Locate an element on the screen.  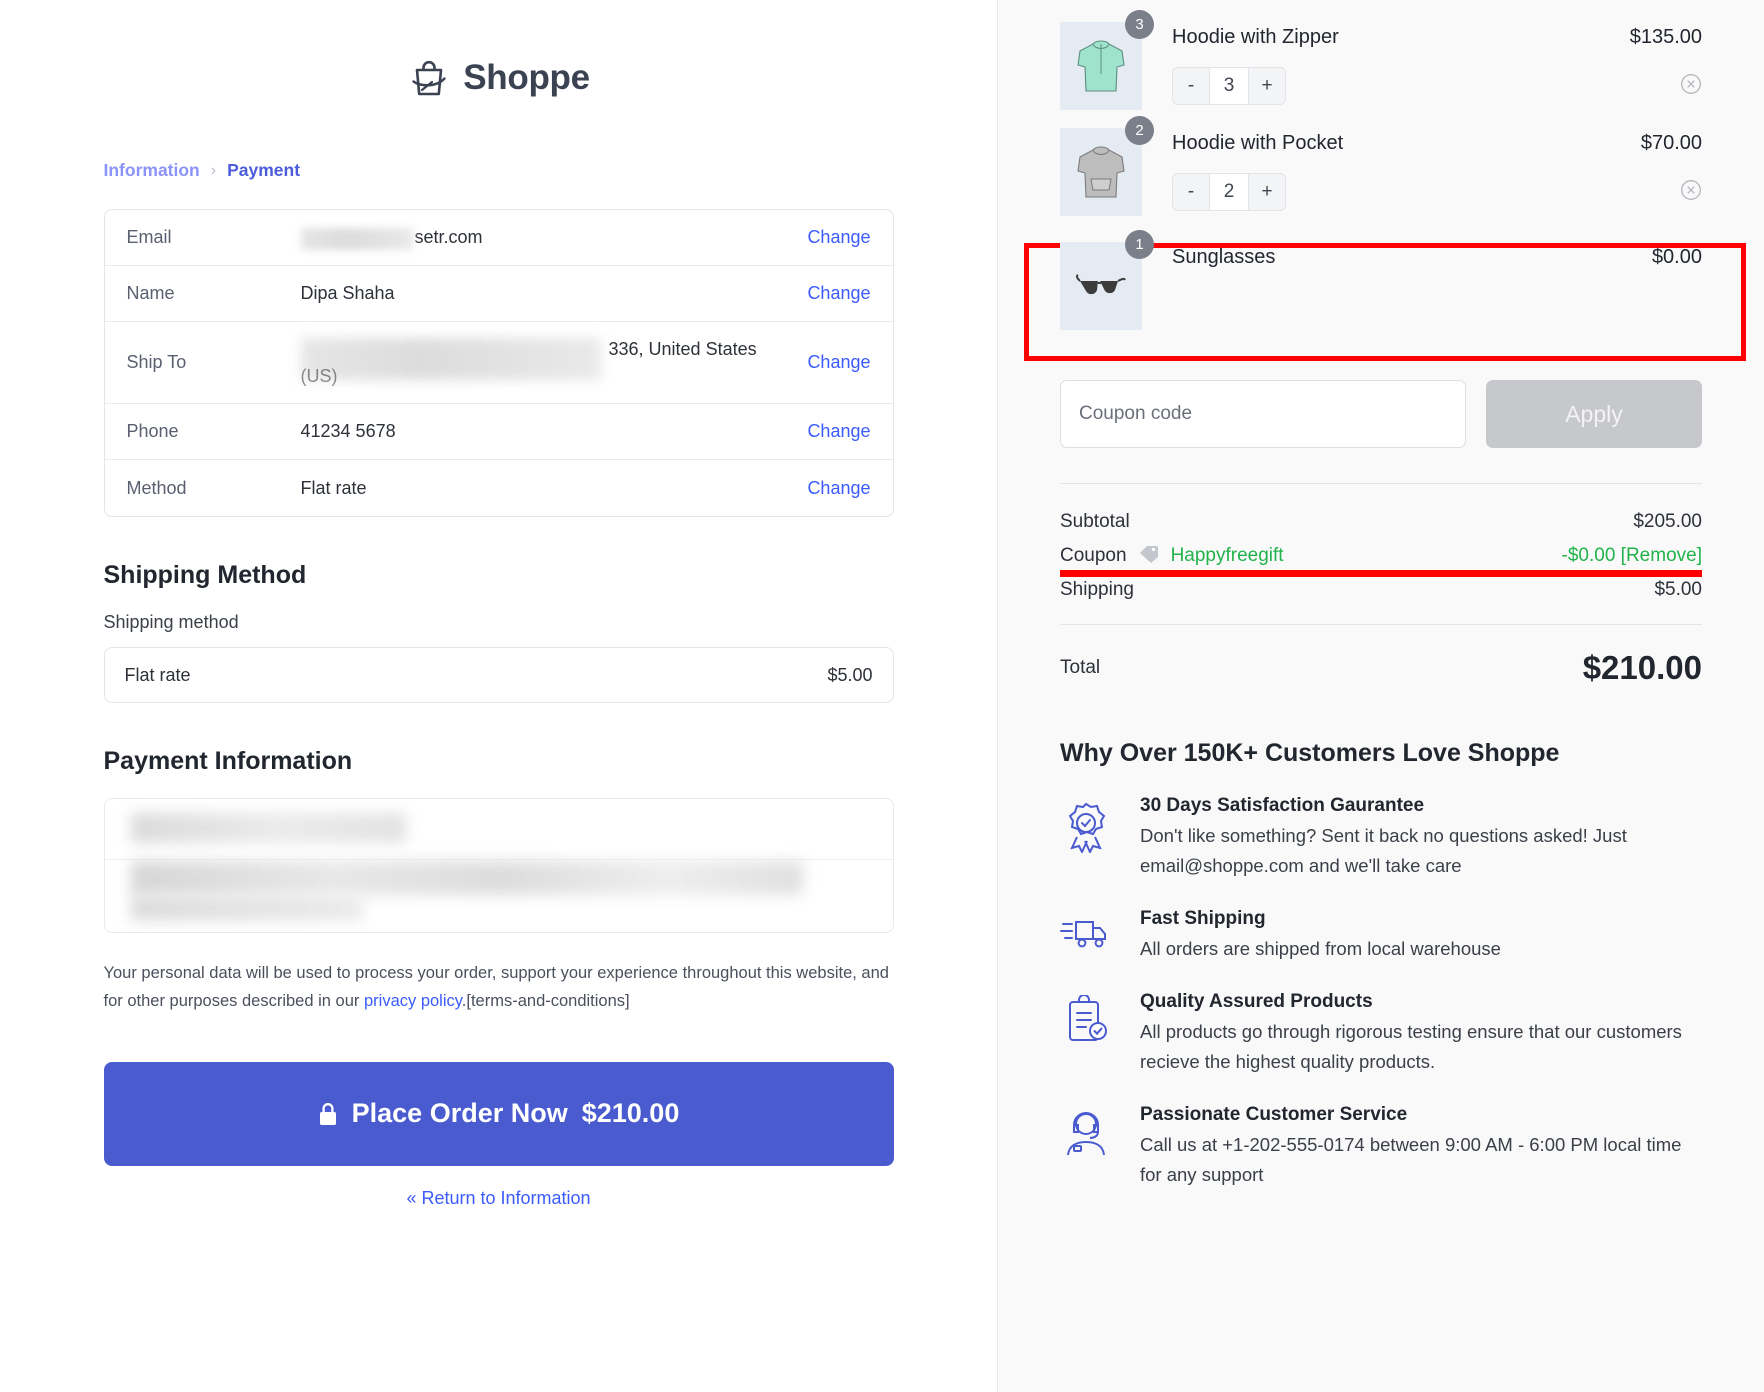
privacy-policy-link: privacy policy is located at coordinates (413, 1001).